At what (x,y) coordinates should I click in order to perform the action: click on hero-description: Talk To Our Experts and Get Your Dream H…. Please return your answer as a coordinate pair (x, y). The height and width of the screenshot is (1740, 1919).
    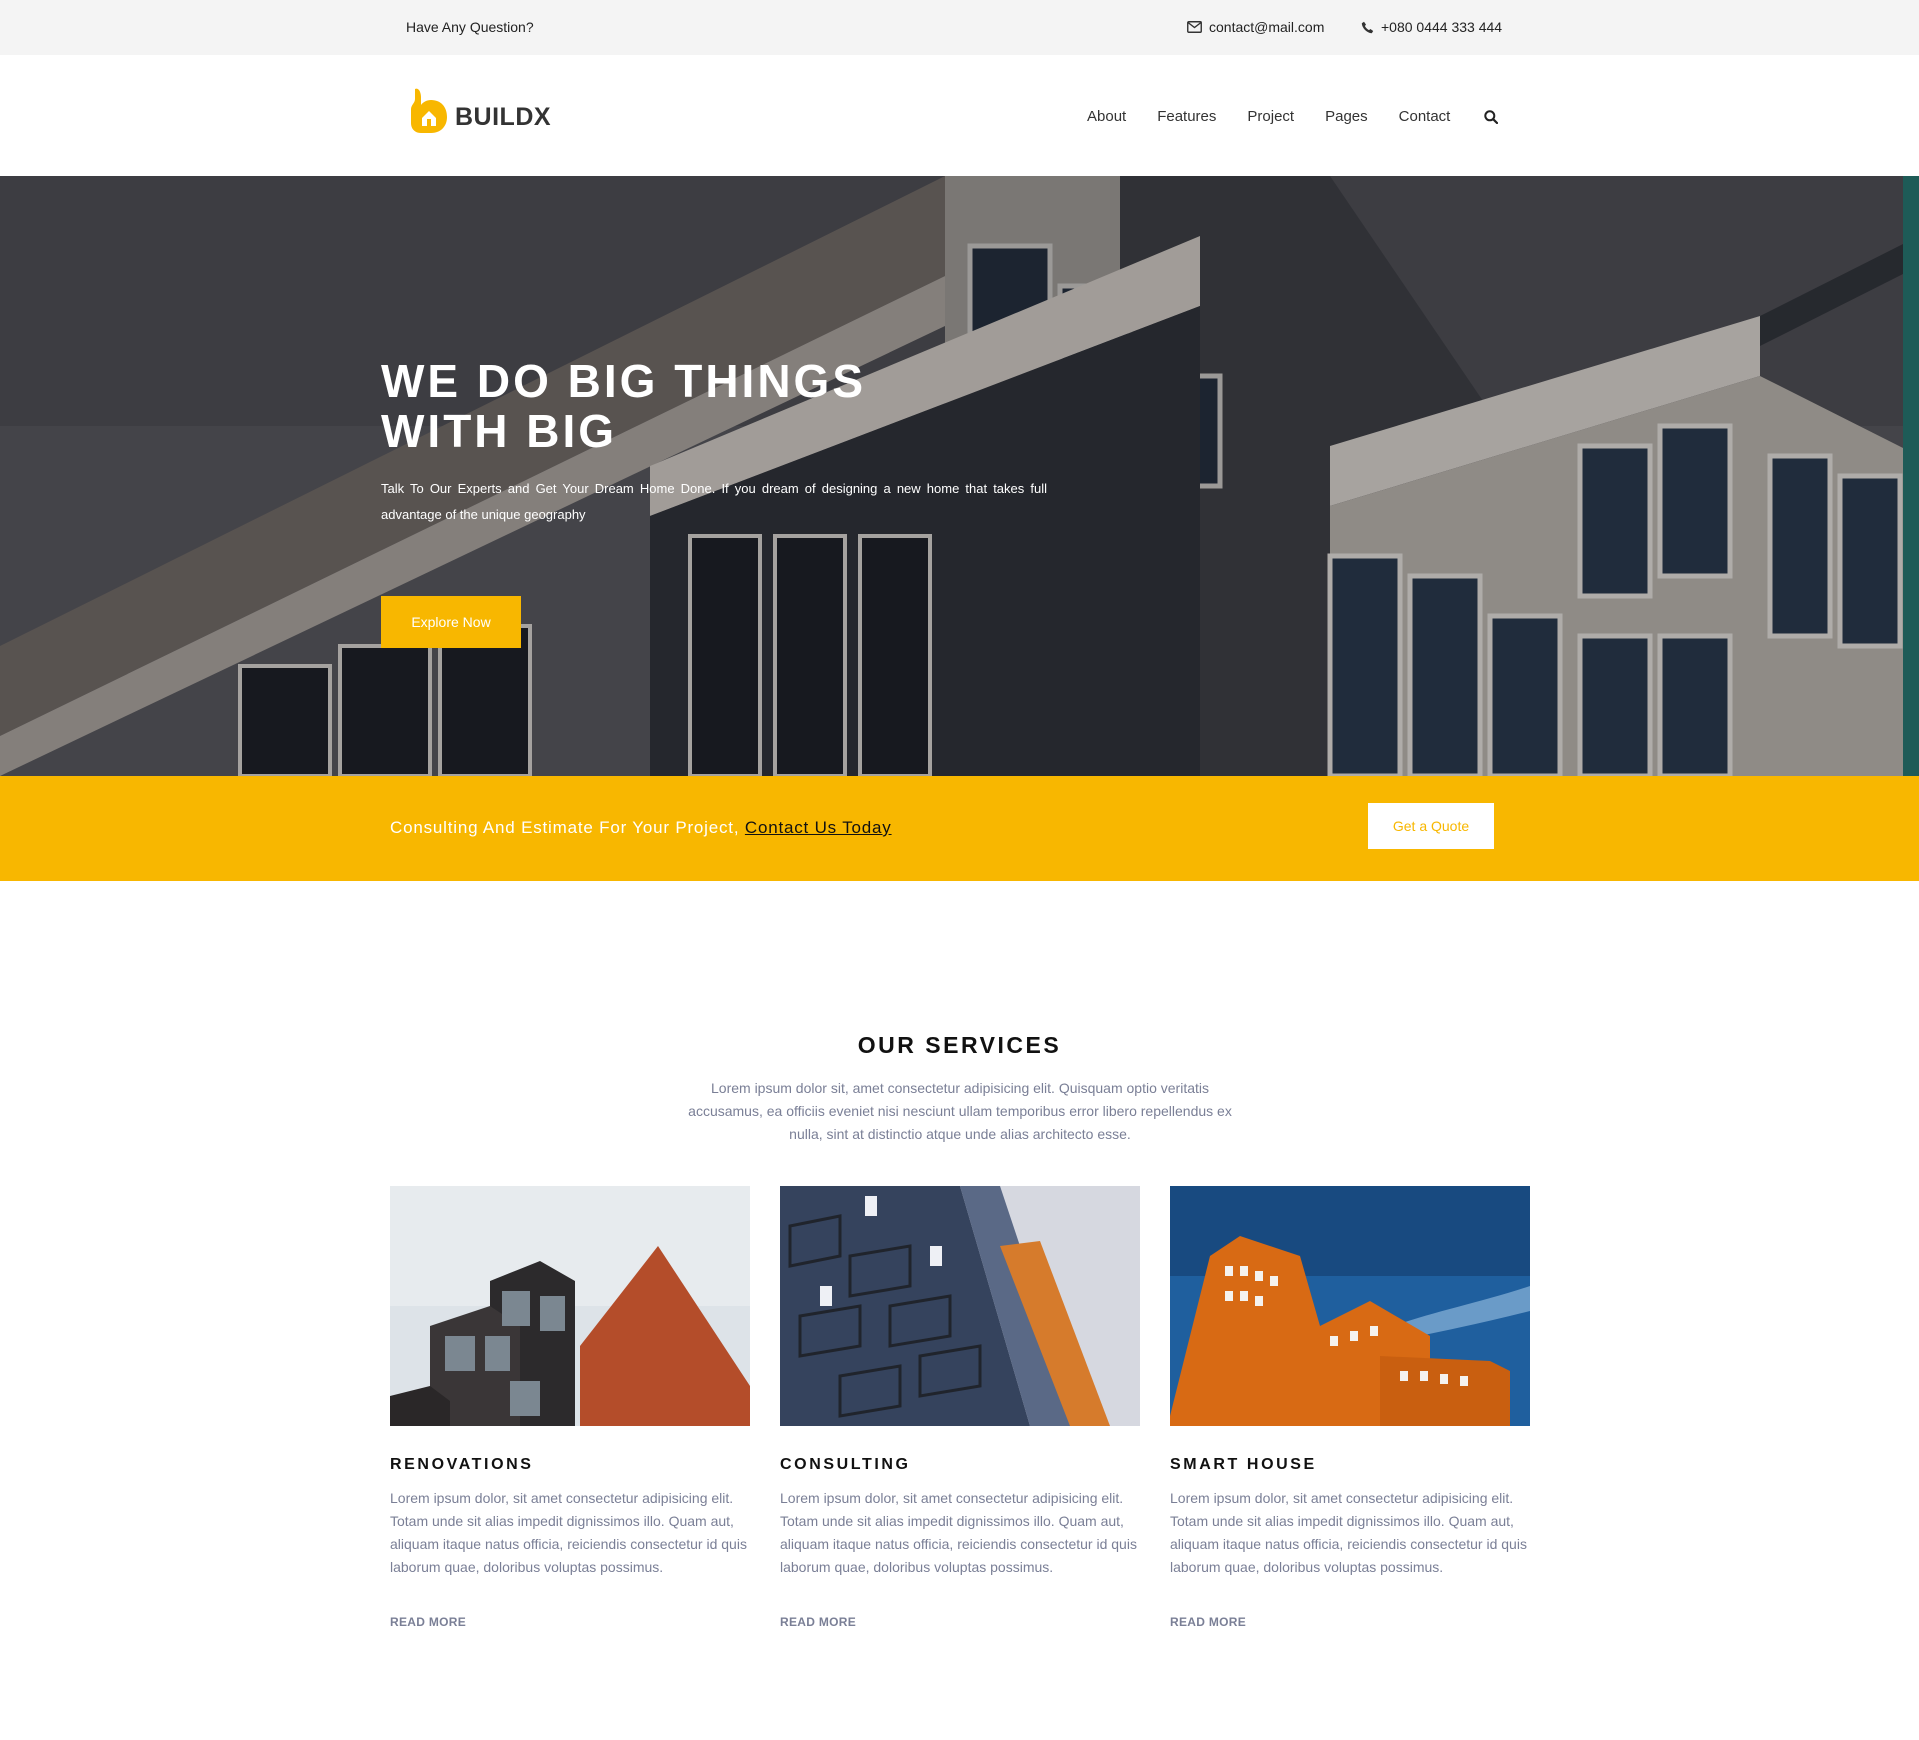
    Looking at the image, I should click on (714, 501).